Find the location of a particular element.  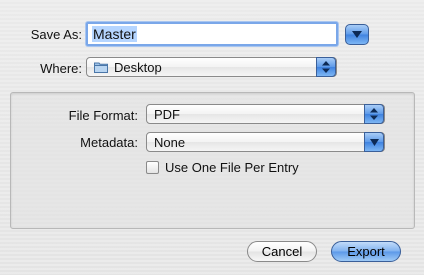

one-file-per-entry-option: Use One File Per Entry is located at coordinates (222, 167).